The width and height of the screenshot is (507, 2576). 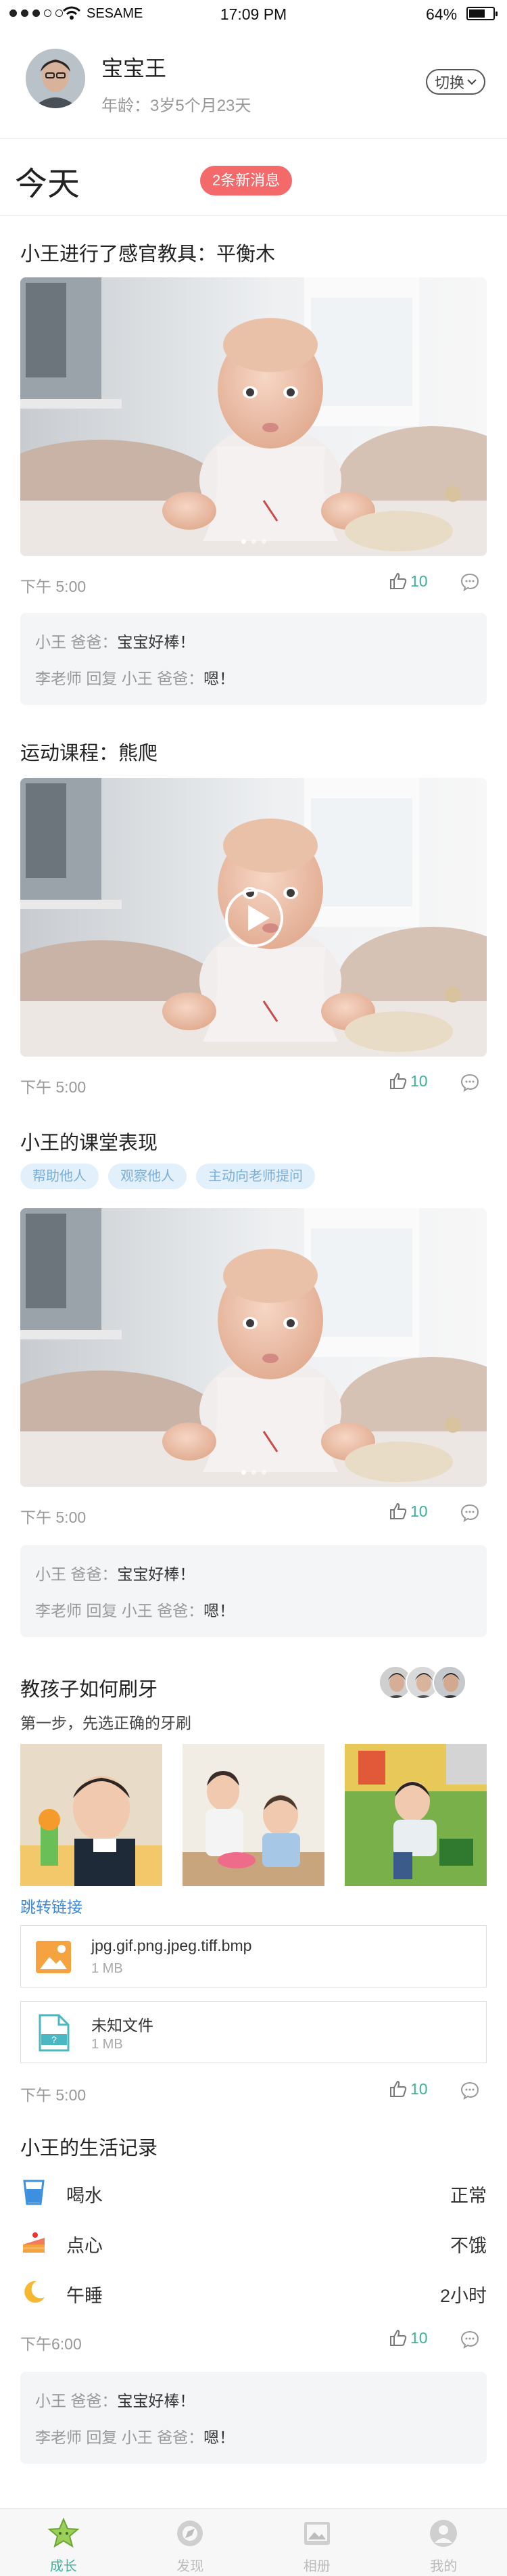 What do you see at coordinates (254, 2032) in the screenshot?
I see `file-attachment: ? 未知文件 1 MB` at bounding box center [254, 2032].